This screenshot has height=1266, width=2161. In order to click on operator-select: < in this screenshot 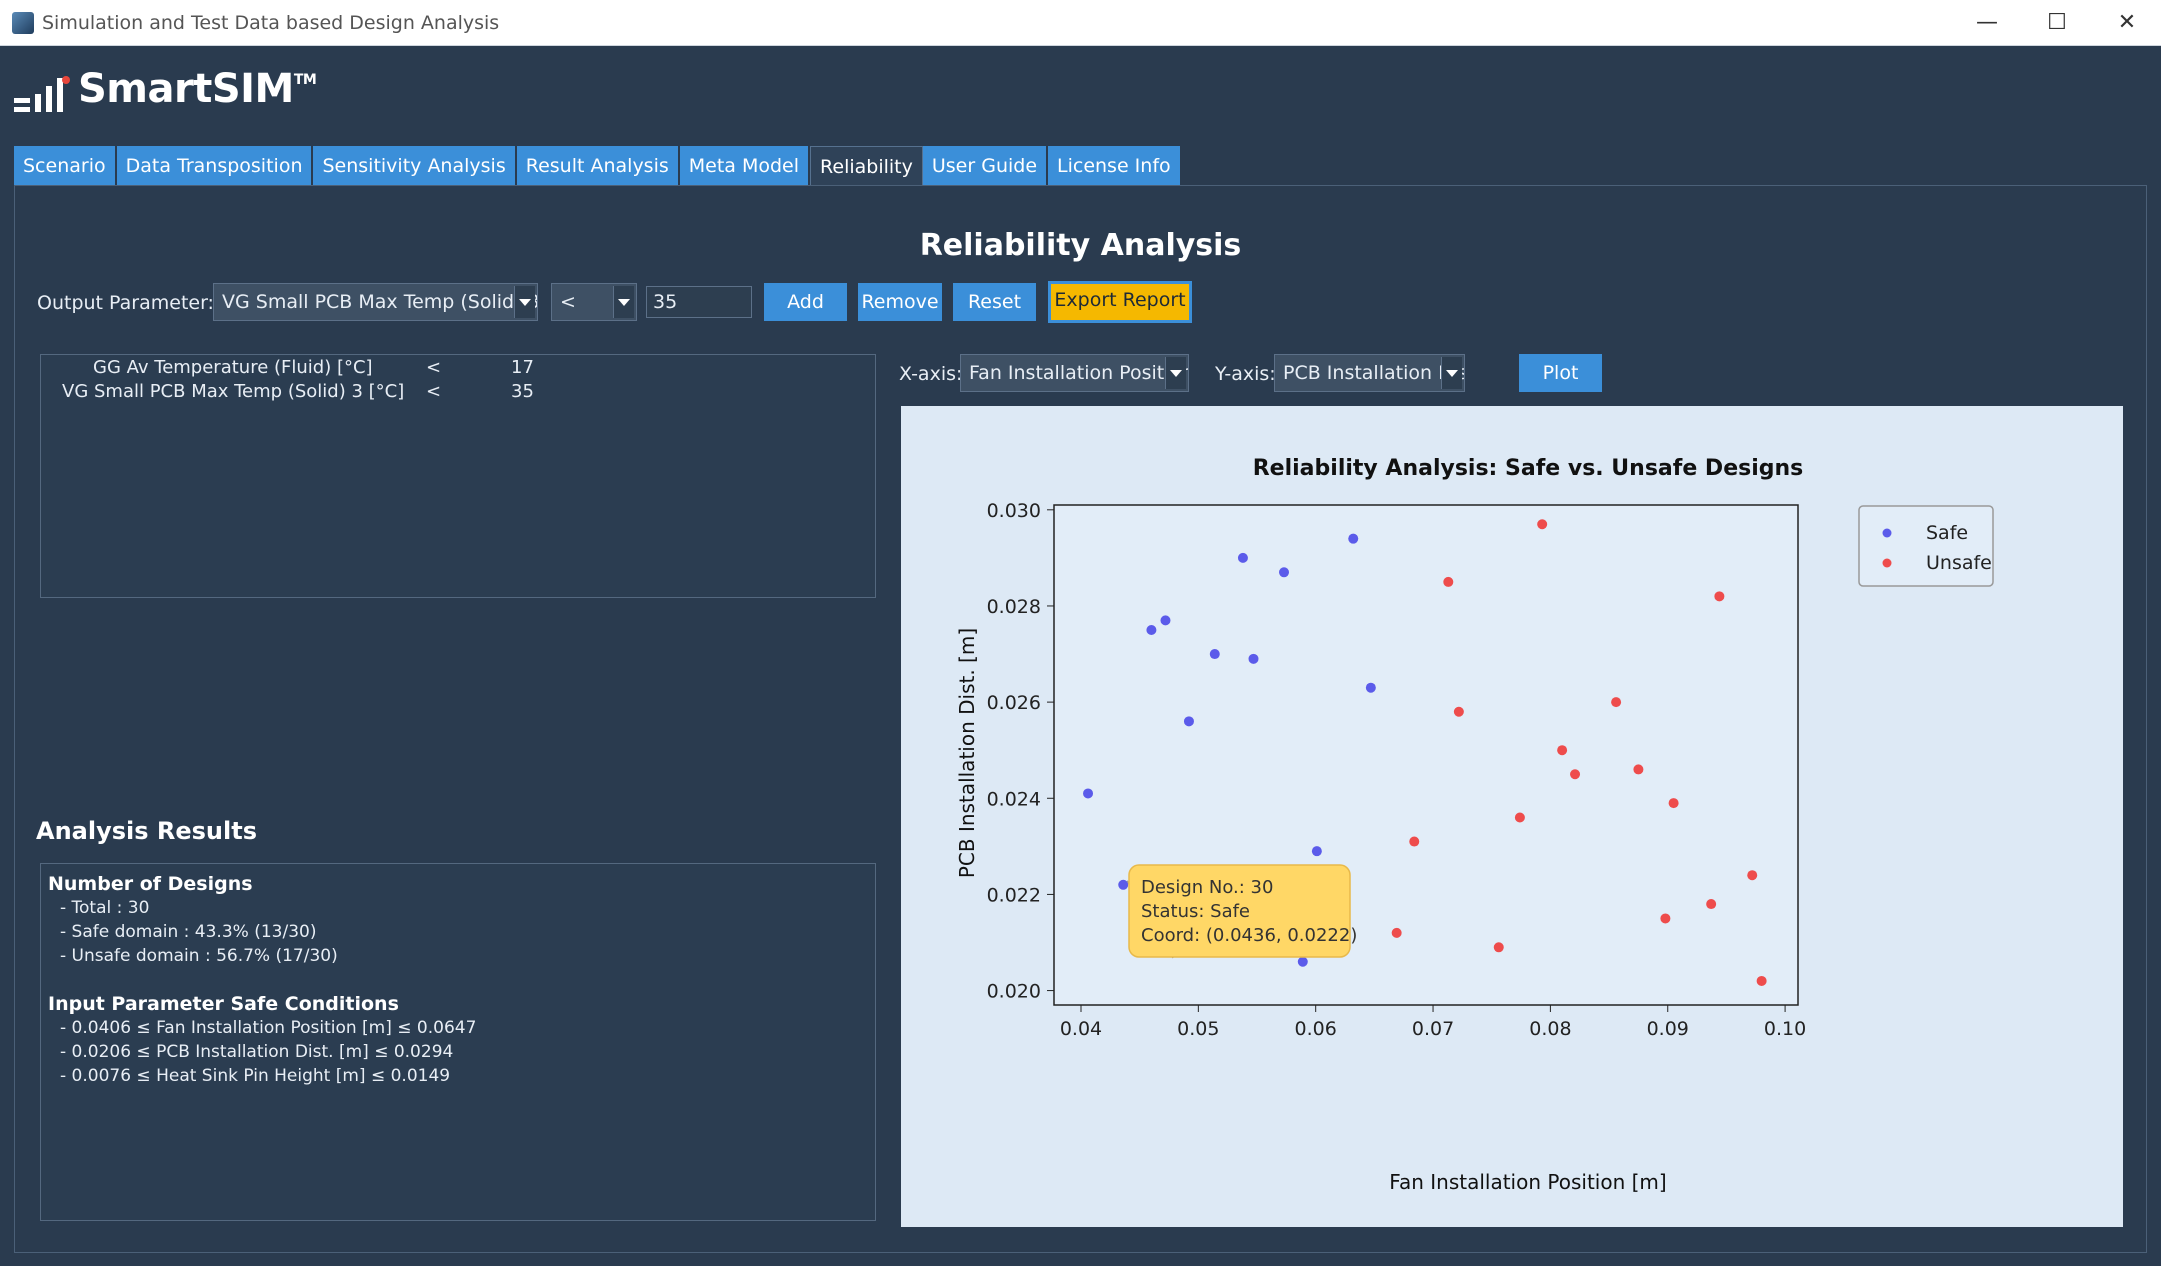, I will do `click(594, 302)`.